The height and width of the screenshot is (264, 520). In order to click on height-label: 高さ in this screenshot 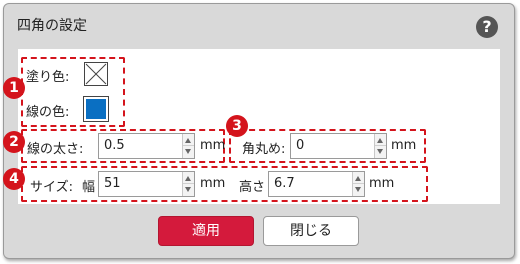, I will do `click(252, 187)`.